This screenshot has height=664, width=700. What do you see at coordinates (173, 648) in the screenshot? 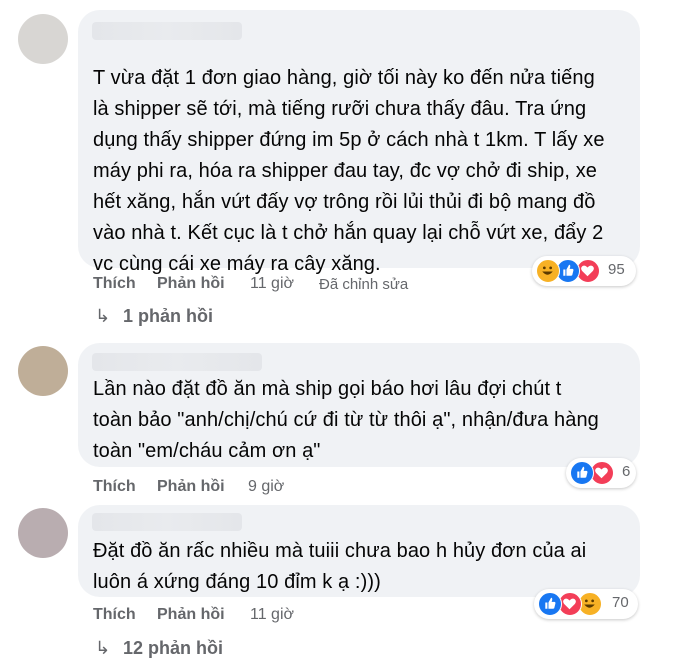
I see `replies-count-label: 12 phản hồi` at bounding box center [173, 648].